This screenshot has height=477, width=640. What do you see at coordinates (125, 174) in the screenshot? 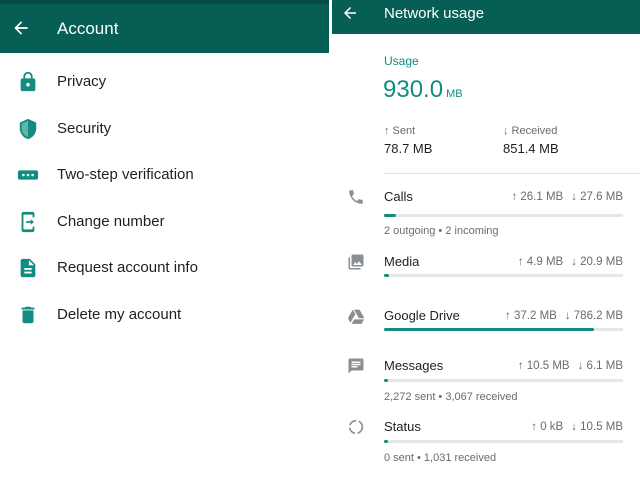
I see `menu-item-label: Two-step verification` at bounding box center [125, 174].